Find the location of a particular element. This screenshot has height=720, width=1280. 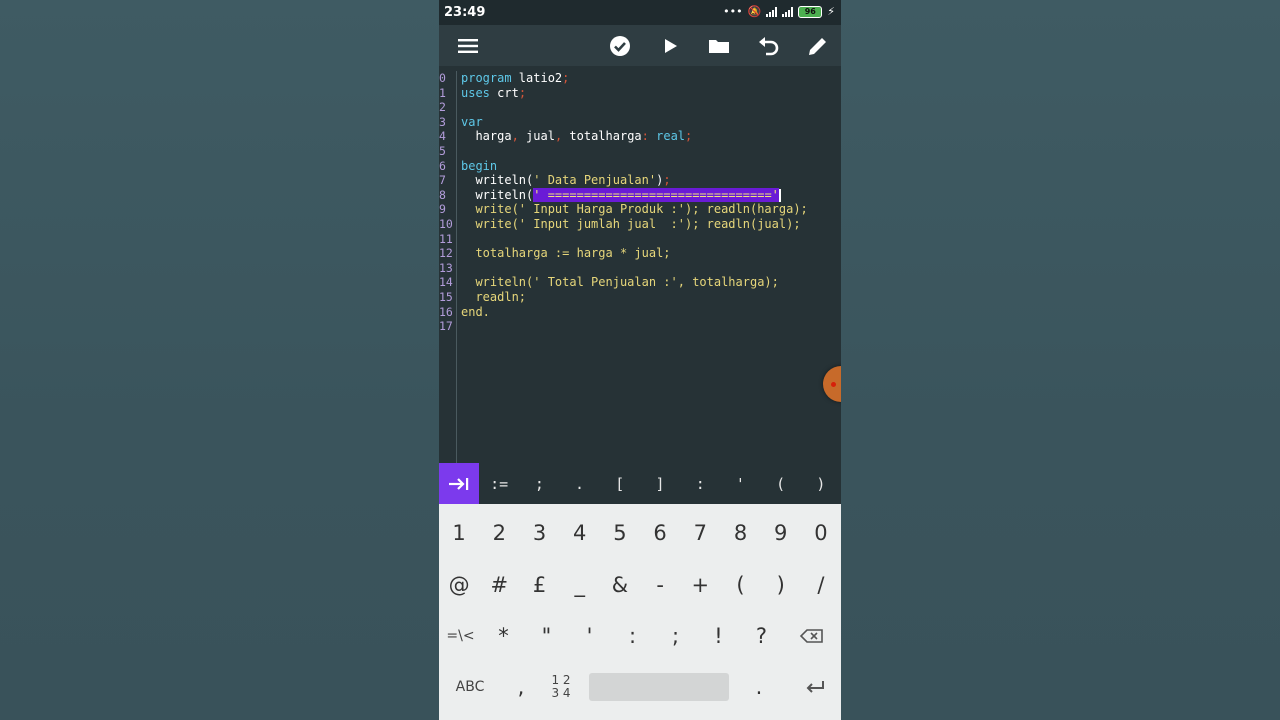

keyboard-key: @ is located at coordinates (459, 585).